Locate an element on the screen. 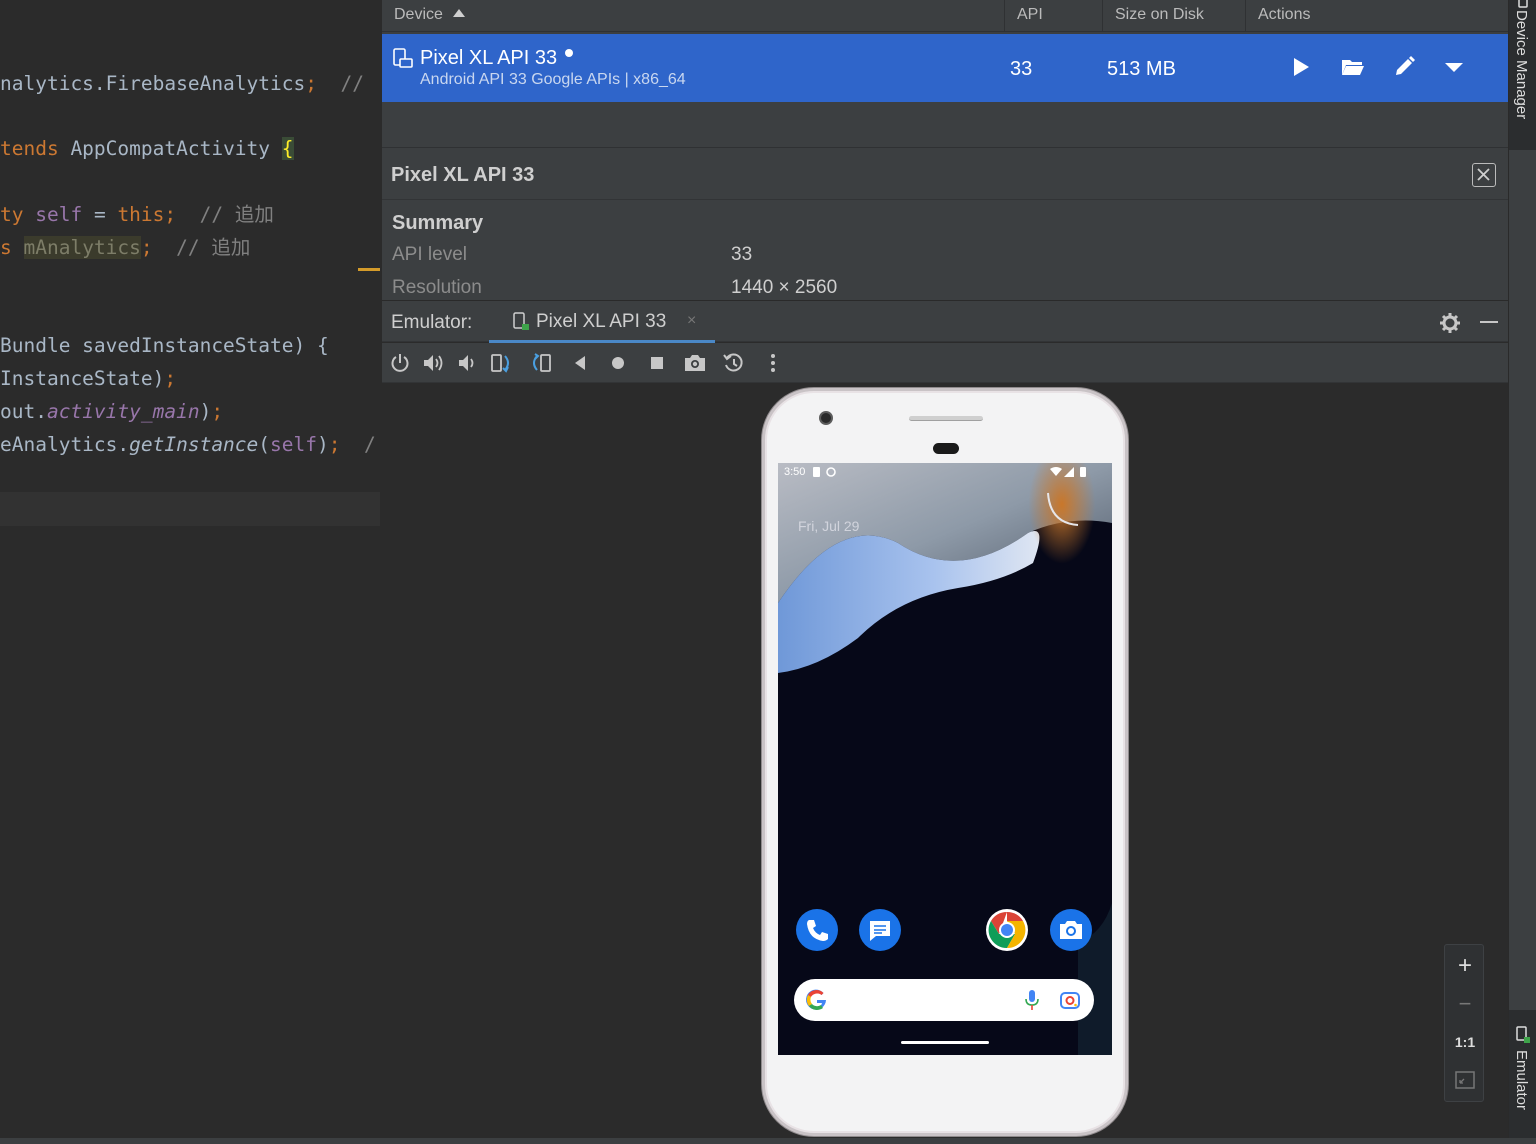 The image size is (1536, 1144). code-line-5: Bundle savedInstanceState) { is located at coordinates (164, 346).